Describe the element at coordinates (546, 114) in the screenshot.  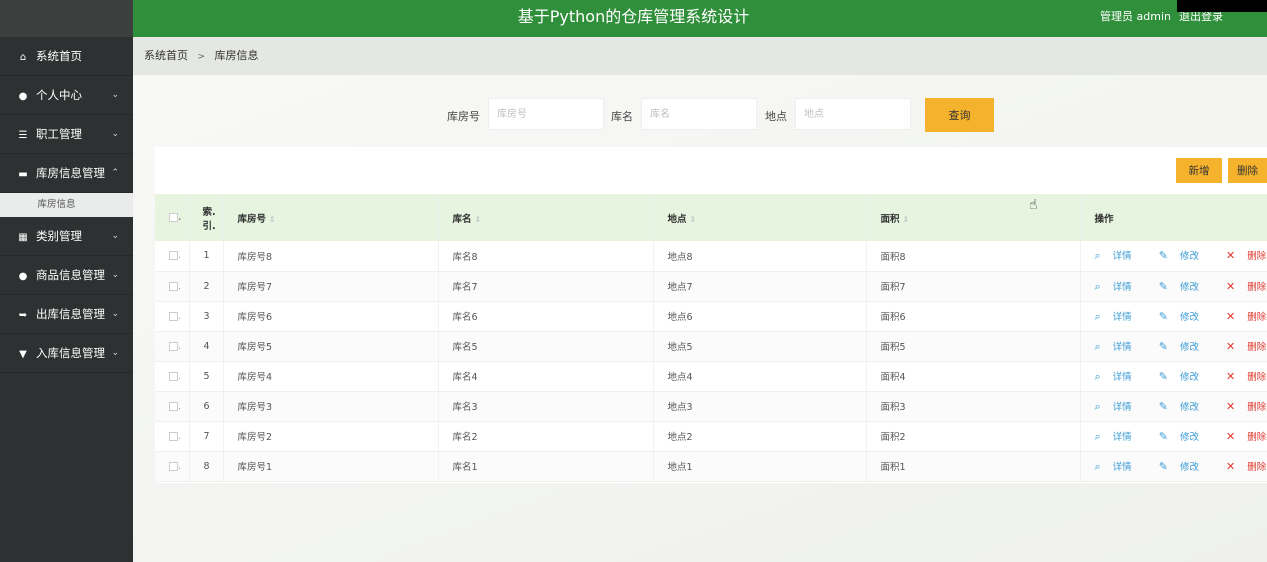
I see `warehouse-no-input` at that location.